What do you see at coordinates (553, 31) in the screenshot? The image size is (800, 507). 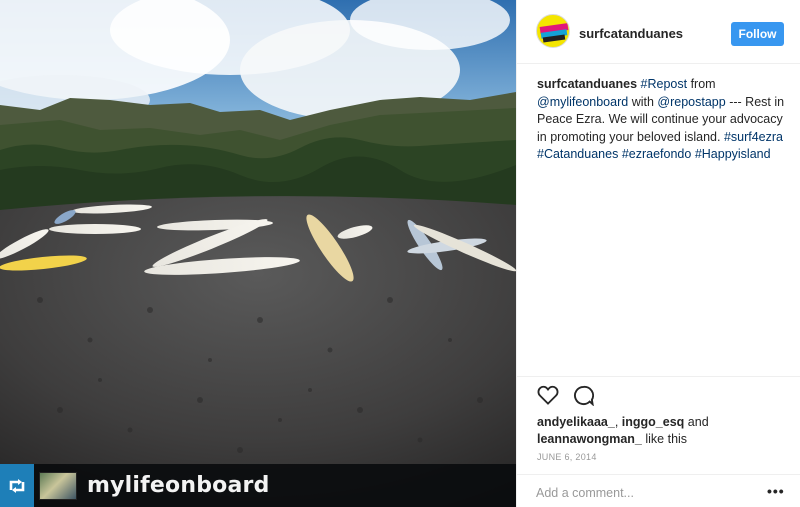 I see `avatar` at bounding box center [553, 31].